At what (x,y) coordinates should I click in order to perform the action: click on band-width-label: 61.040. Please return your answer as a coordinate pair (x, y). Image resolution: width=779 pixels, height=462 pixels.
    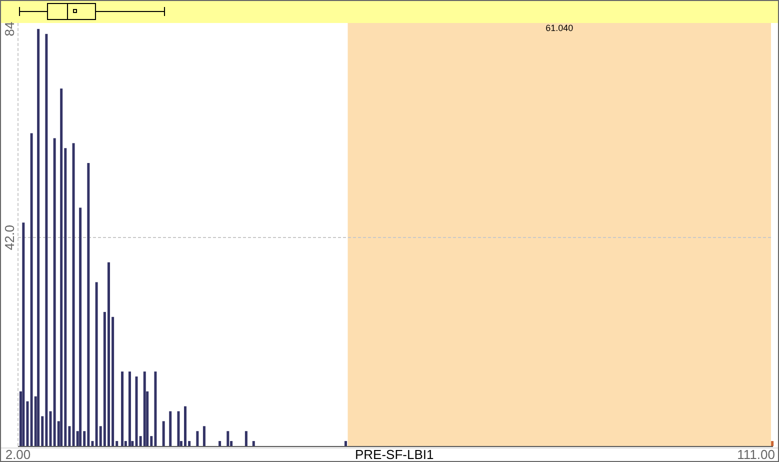
    Looking at the image, I should click on (560, 28).